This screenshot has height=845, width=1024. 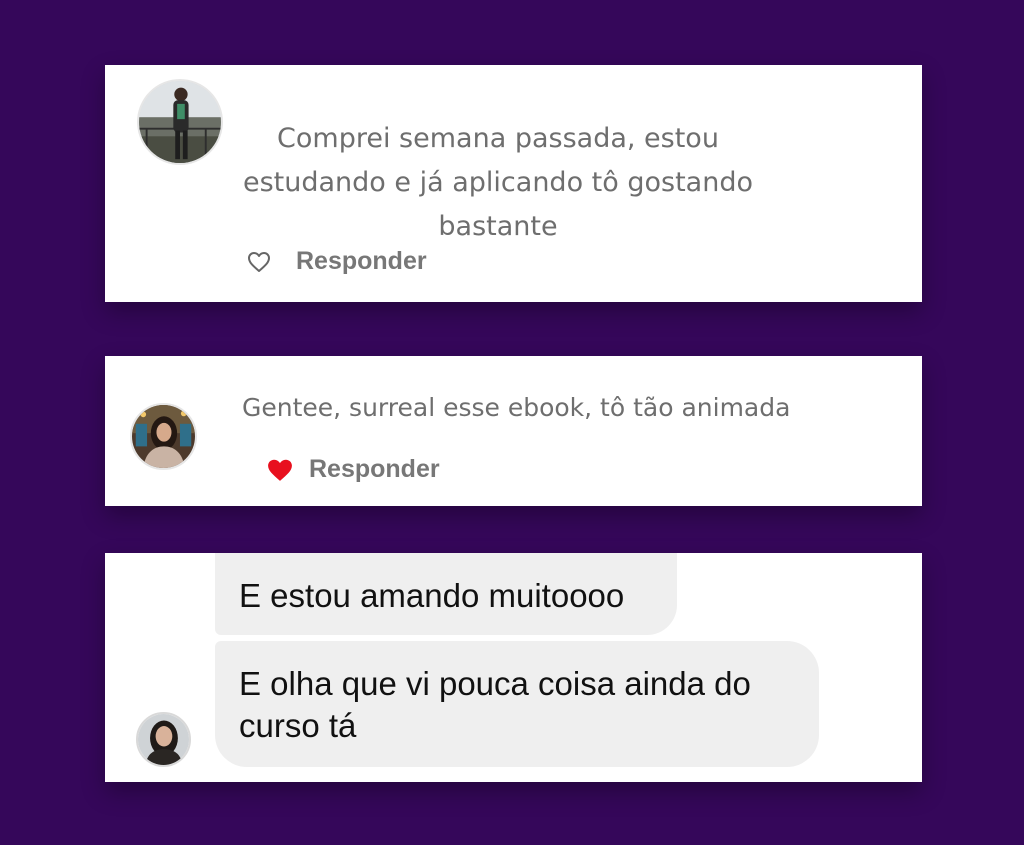 What do you see at coordinates (446, 594) in the screenshot?
I see `chat-message: E estou amando muitoooo` at bounding box center [446, 594].